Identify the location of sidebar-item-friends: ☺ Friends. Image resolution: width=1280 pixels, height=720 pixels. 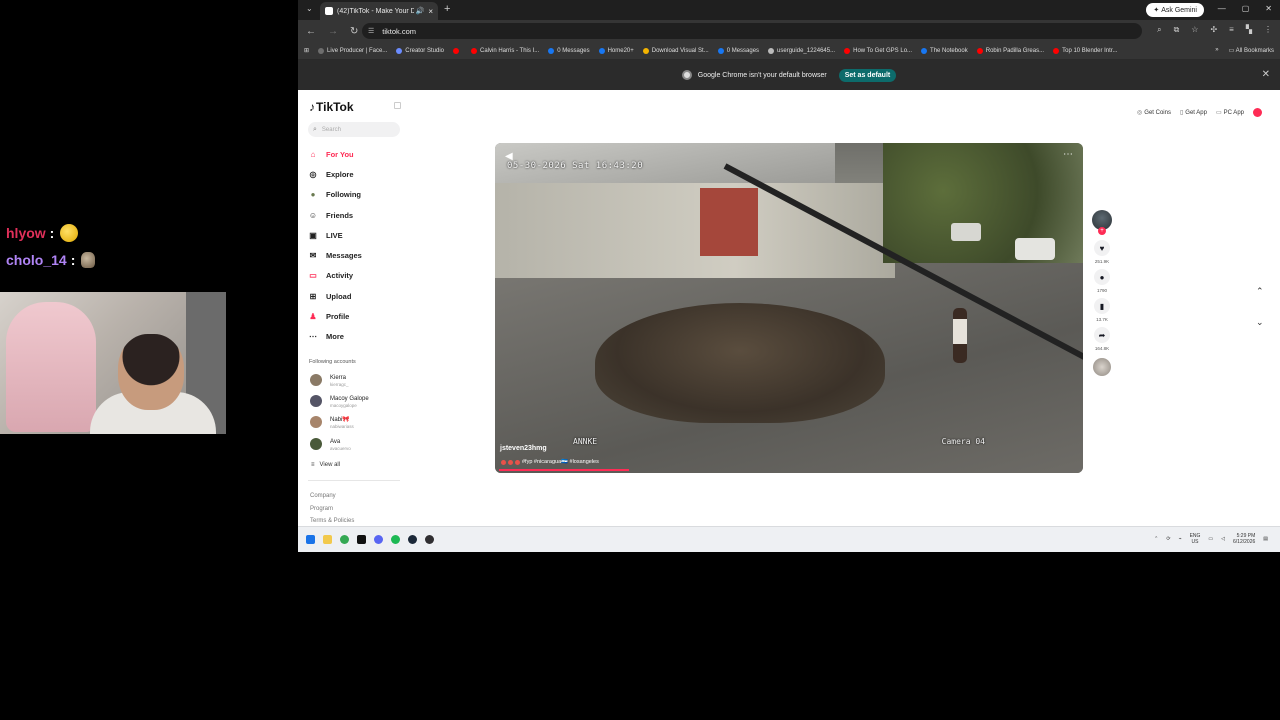
(335, 215).